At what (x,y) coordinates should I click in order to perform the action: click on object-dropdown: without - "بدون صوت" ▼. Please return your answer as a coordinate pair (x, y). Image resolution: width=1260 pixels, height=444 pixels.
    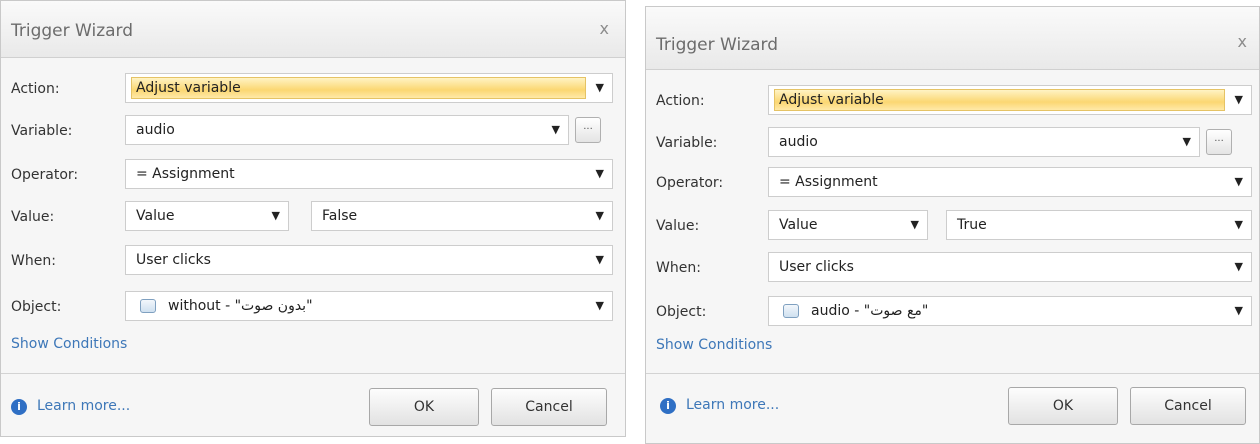
    Looking at the image, I should click on (369, 306).